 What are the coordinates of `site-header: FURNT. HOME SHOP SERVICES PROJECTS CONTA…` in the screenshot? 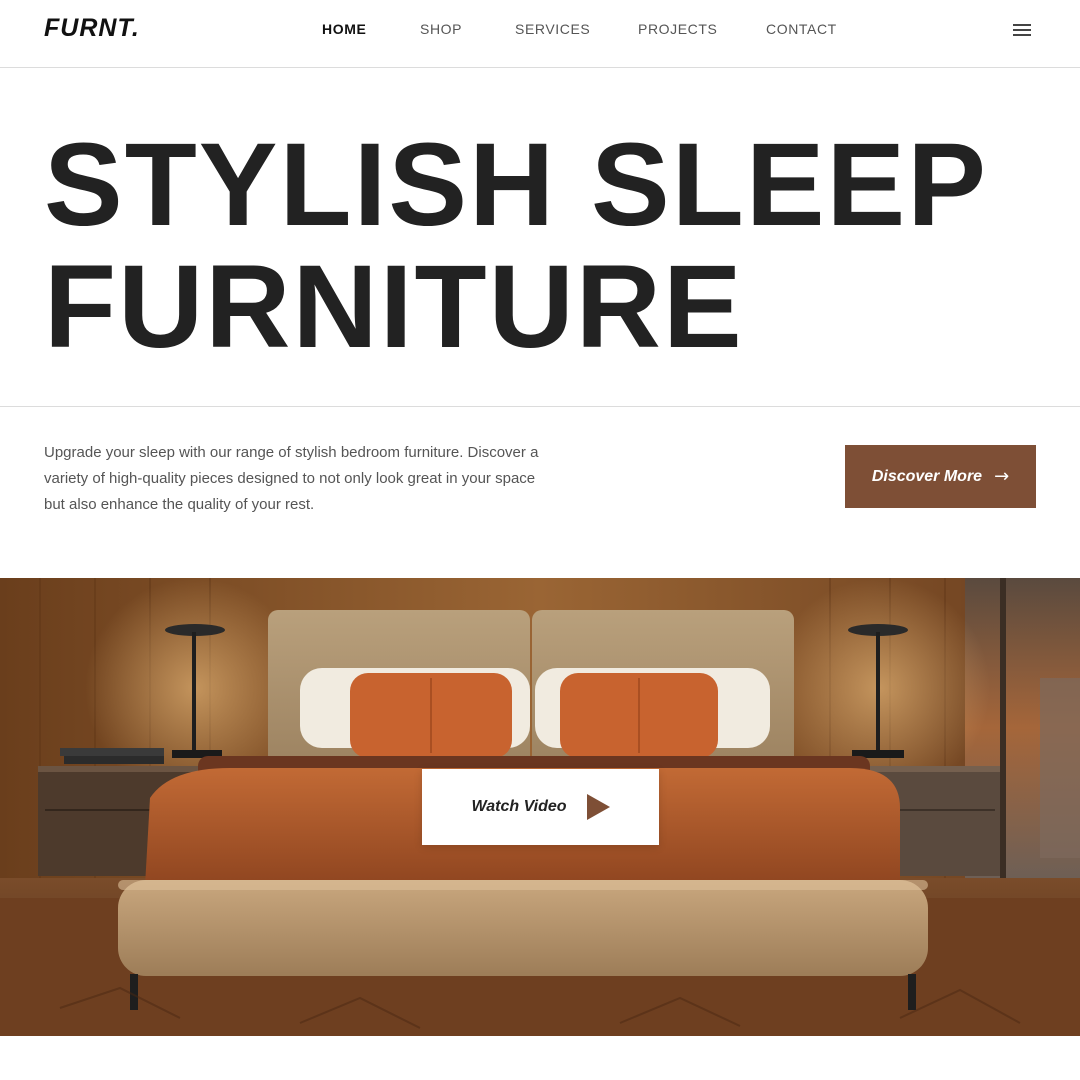 It's located at (540, 34).